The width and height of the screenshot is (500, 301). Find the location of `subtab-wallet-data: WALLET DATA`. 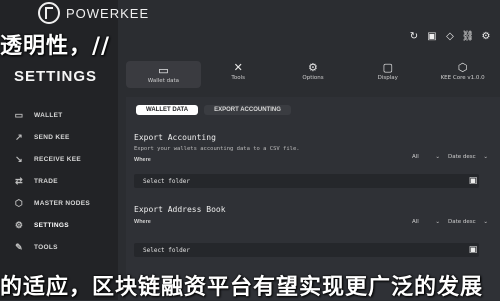

subtab-wallet-data: WALLET DATA is located at coordinates (167, 110).